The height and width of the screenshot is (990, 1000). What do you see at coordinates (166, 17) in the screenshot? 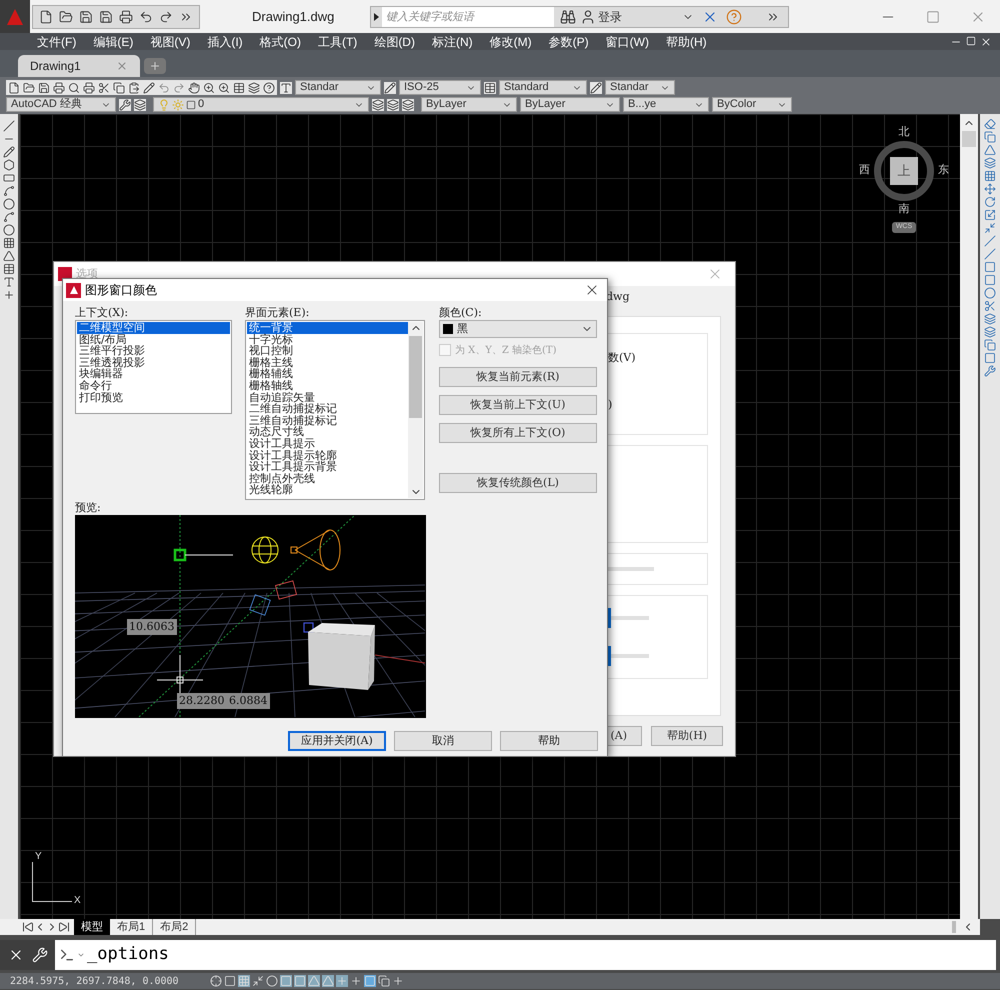
I see `redo-icon` at bounding box center [166, 17].